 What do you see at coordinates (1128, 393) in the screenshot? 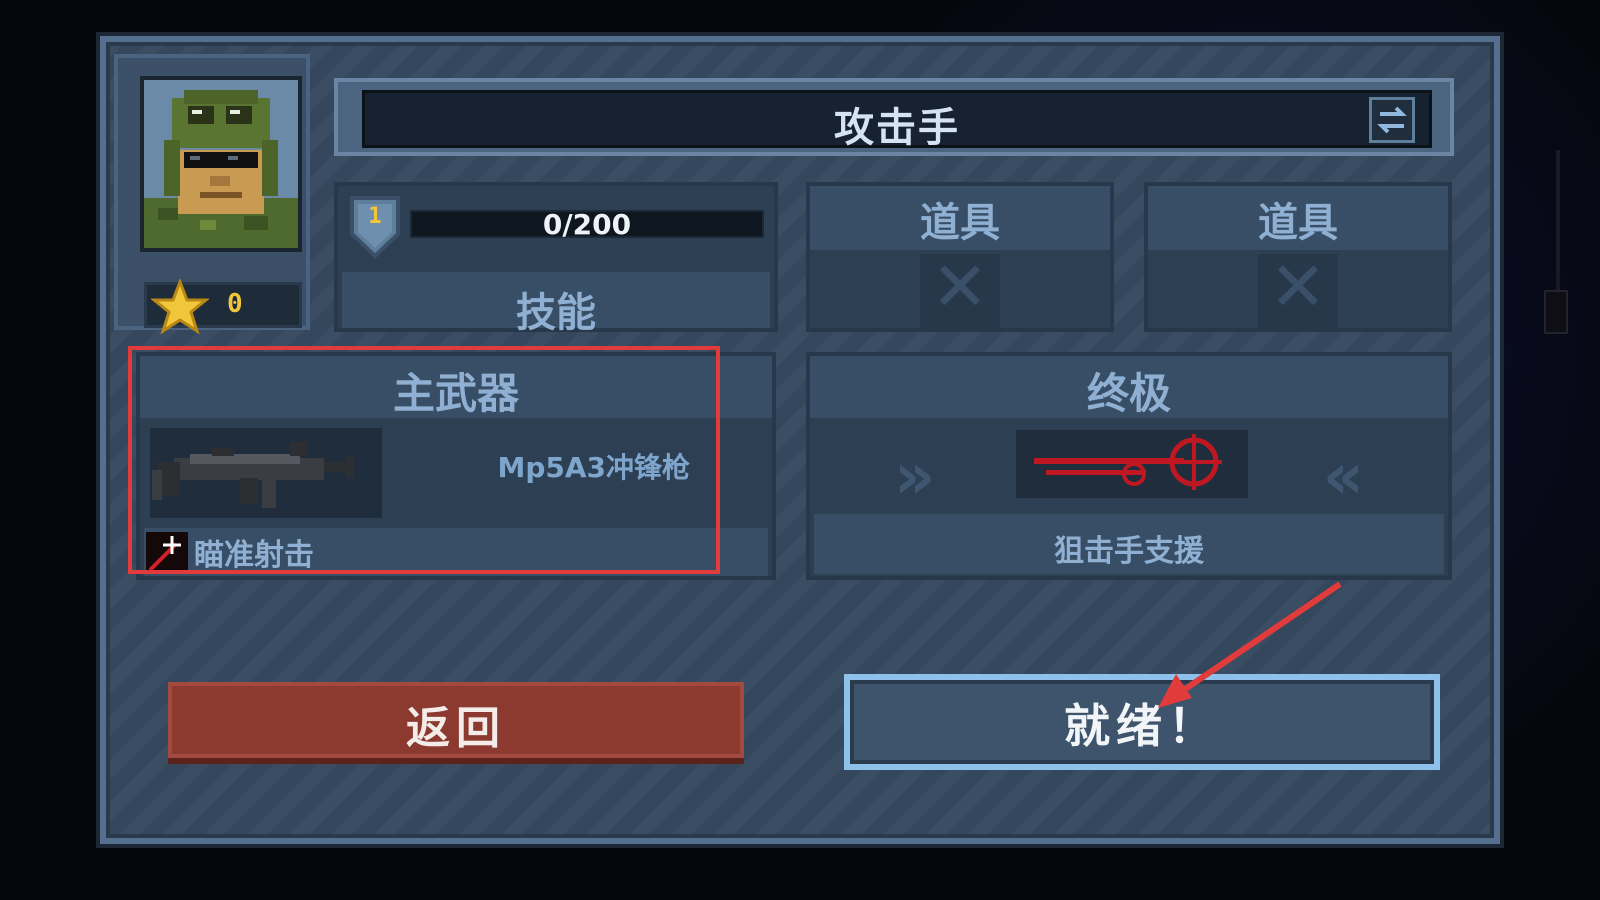
I see `ultimate-label: 终极` at bounding box center [1128, 393].